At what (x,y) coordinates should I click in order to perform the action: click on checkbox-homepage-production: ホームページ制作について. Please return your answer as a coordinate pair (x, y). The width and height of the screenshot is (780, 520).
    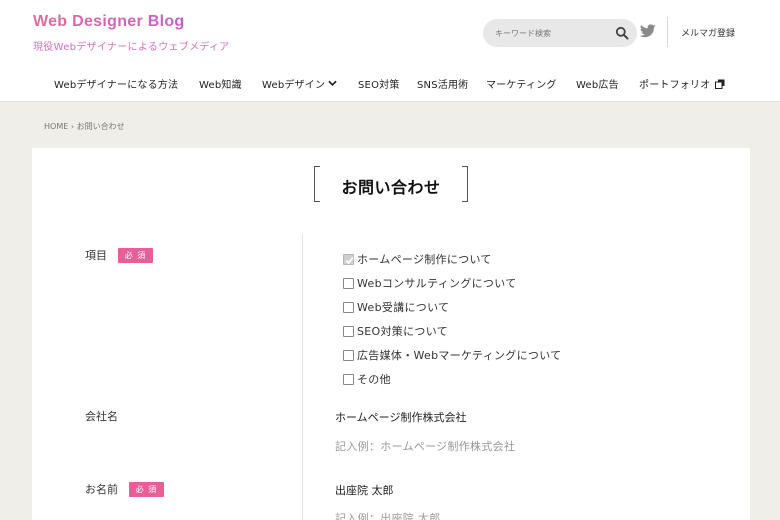
    Looking at the image, I should click on (452, 259).